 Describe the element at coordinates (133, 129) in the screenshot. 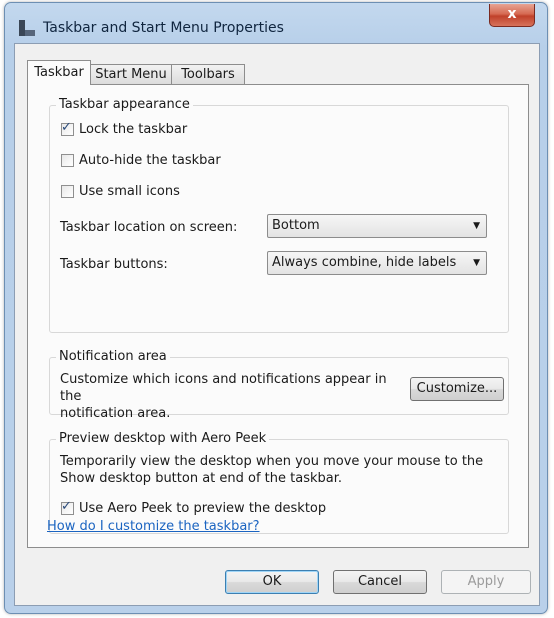

I see `lock-taskbar-label: Lock the taskbar` at that location.